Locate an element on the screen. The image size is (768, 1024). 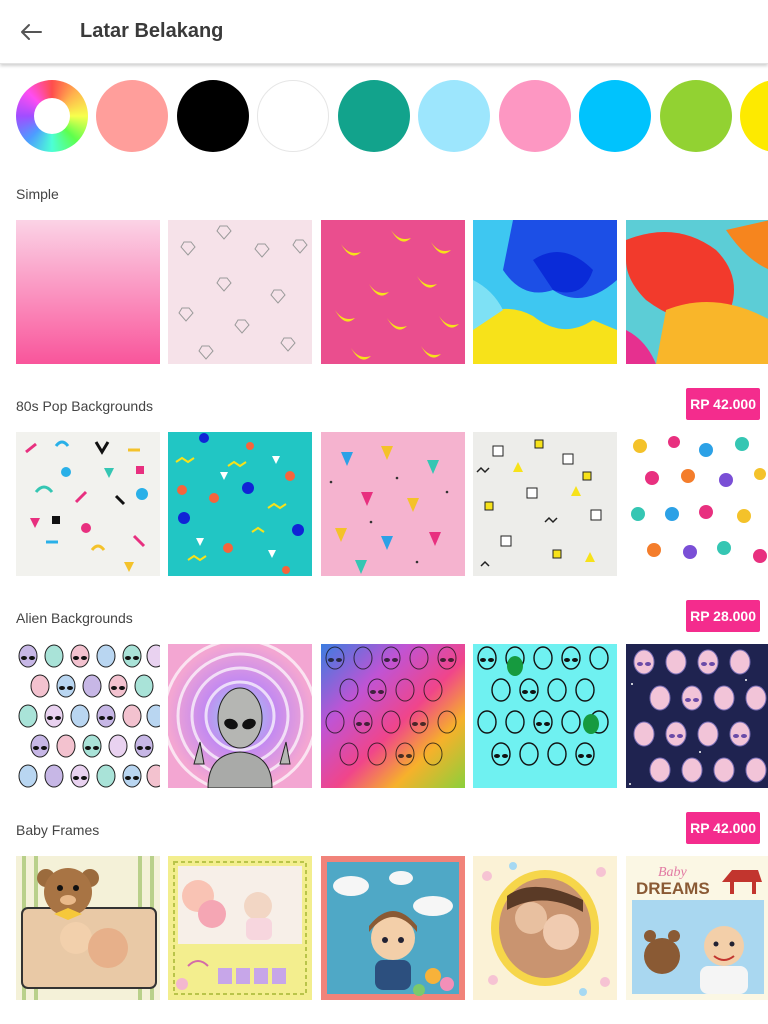
simple-pink-gradient-tile is located at coordinates (88, 292).